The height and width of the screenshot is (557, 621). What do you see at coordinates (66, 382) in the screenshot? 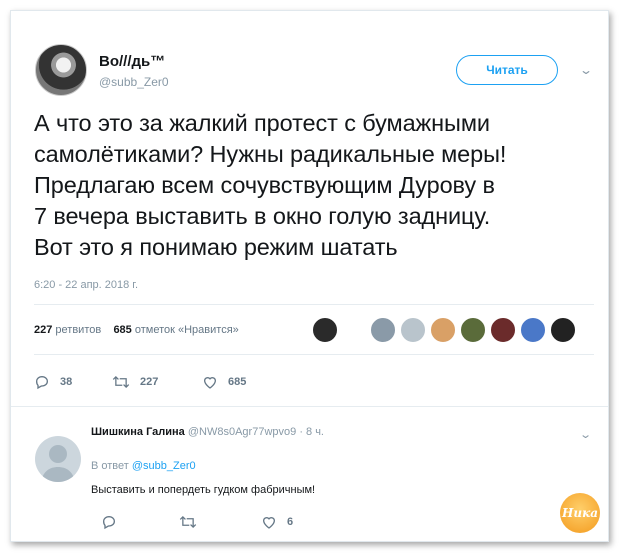
I see `reply-count: 38` at bounding box center [66, 382].